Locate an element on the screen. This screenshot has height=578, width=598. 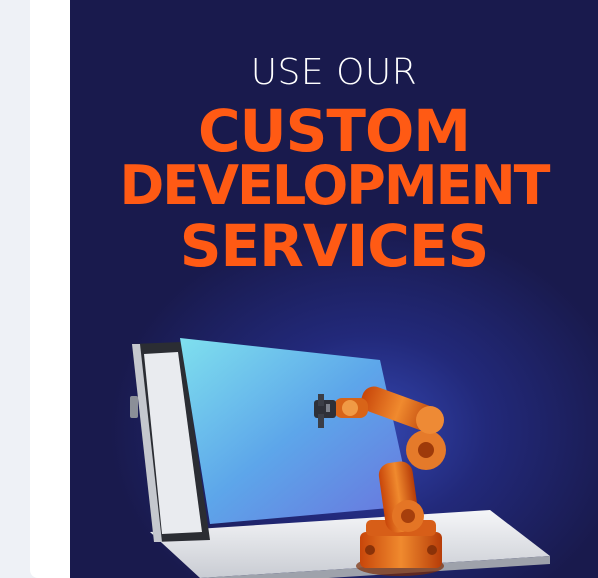
floating-screen is located at coordinates (296, 431).